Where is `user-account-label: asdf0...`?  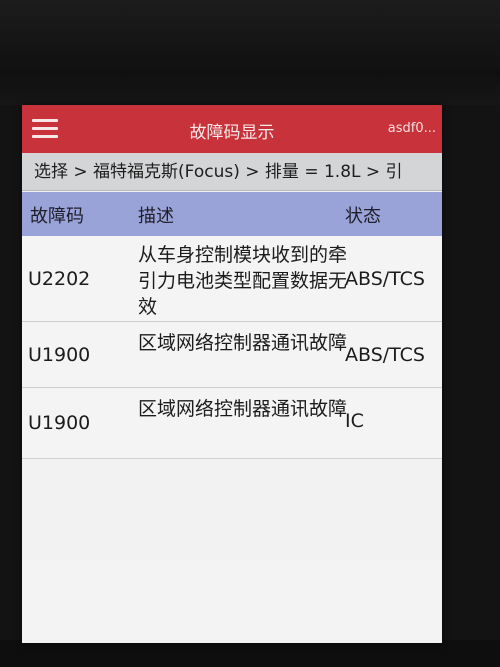 user-account-label: asdf0... is located at coordinates (412, 128).